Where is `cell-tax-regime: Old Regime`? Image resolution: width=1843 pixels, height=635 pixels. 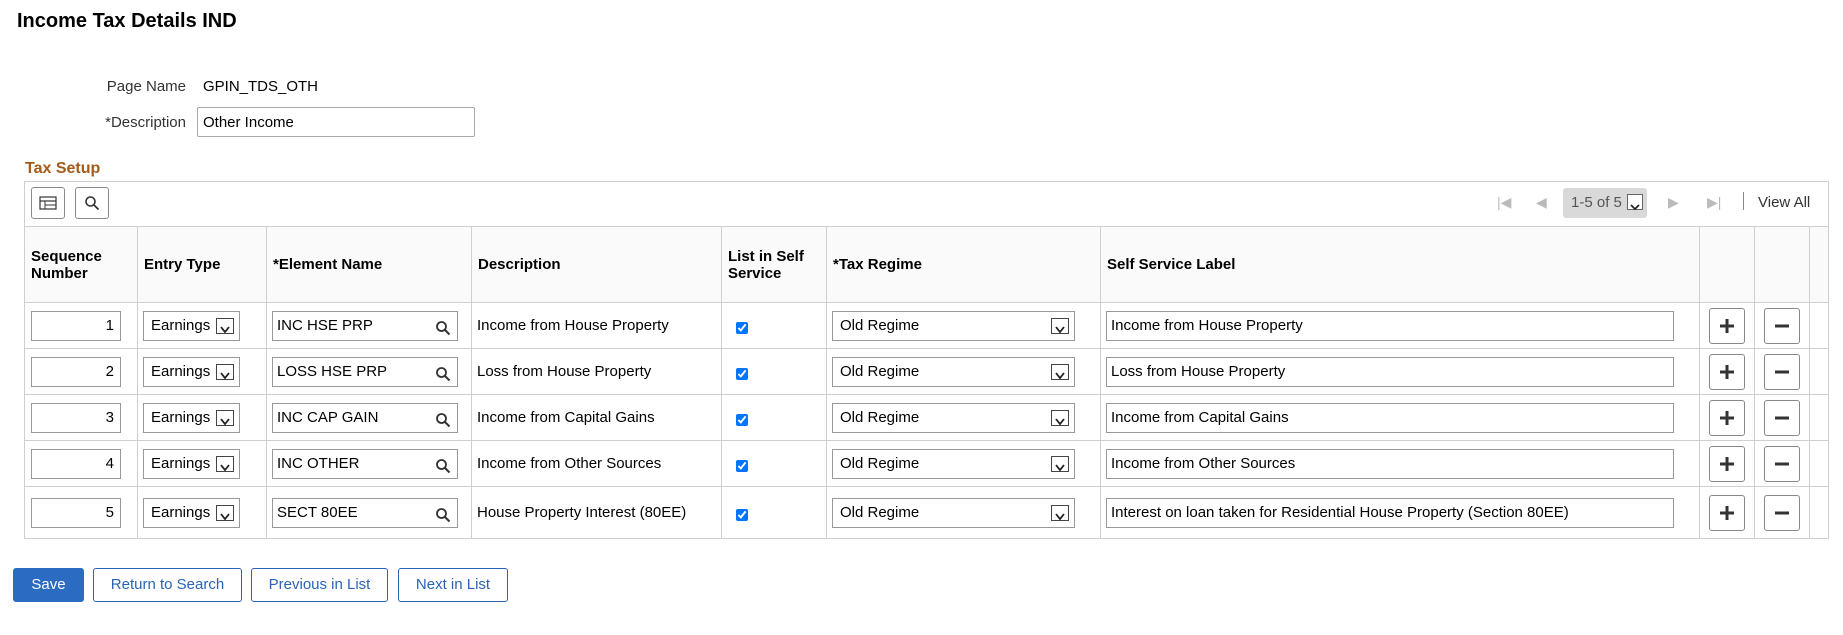
cell-tax-regime: Old Regime is located at coordinates (964, 417).